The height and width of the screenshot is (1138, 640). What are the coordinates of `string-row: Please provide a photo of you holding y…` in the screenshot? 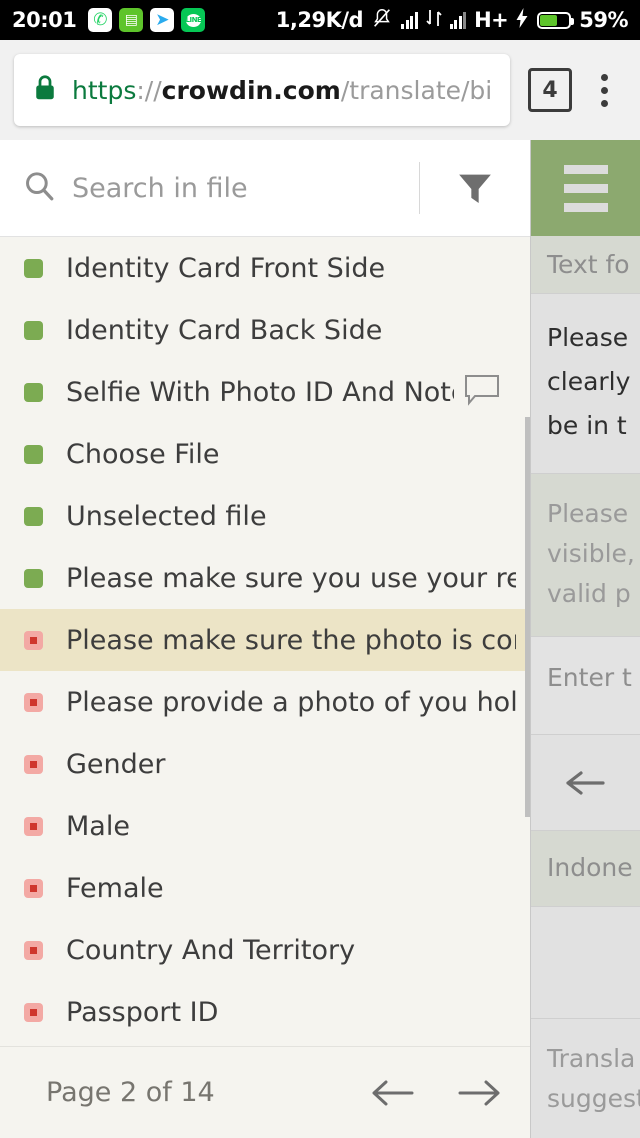 It's located at (265, 702).